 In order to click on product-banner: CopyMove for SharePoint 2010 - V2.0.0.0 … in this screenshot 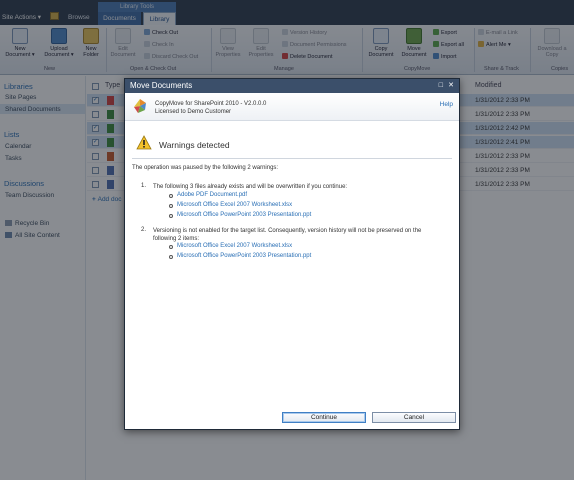, I will do `click(292, 107)`.